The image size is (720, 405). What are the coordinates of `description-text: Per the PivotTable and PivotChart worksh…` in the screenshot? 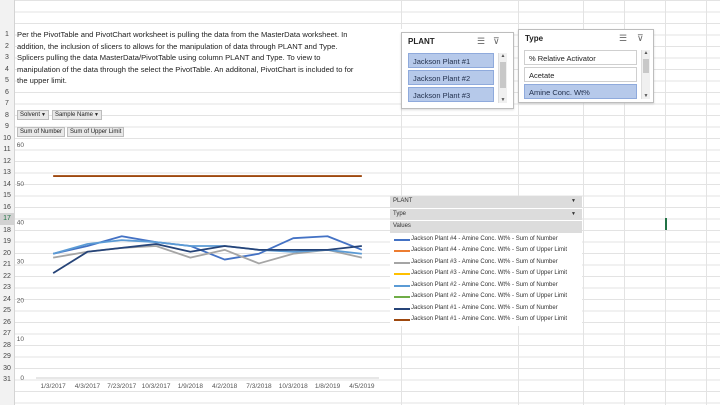 It's located at (209, 58).